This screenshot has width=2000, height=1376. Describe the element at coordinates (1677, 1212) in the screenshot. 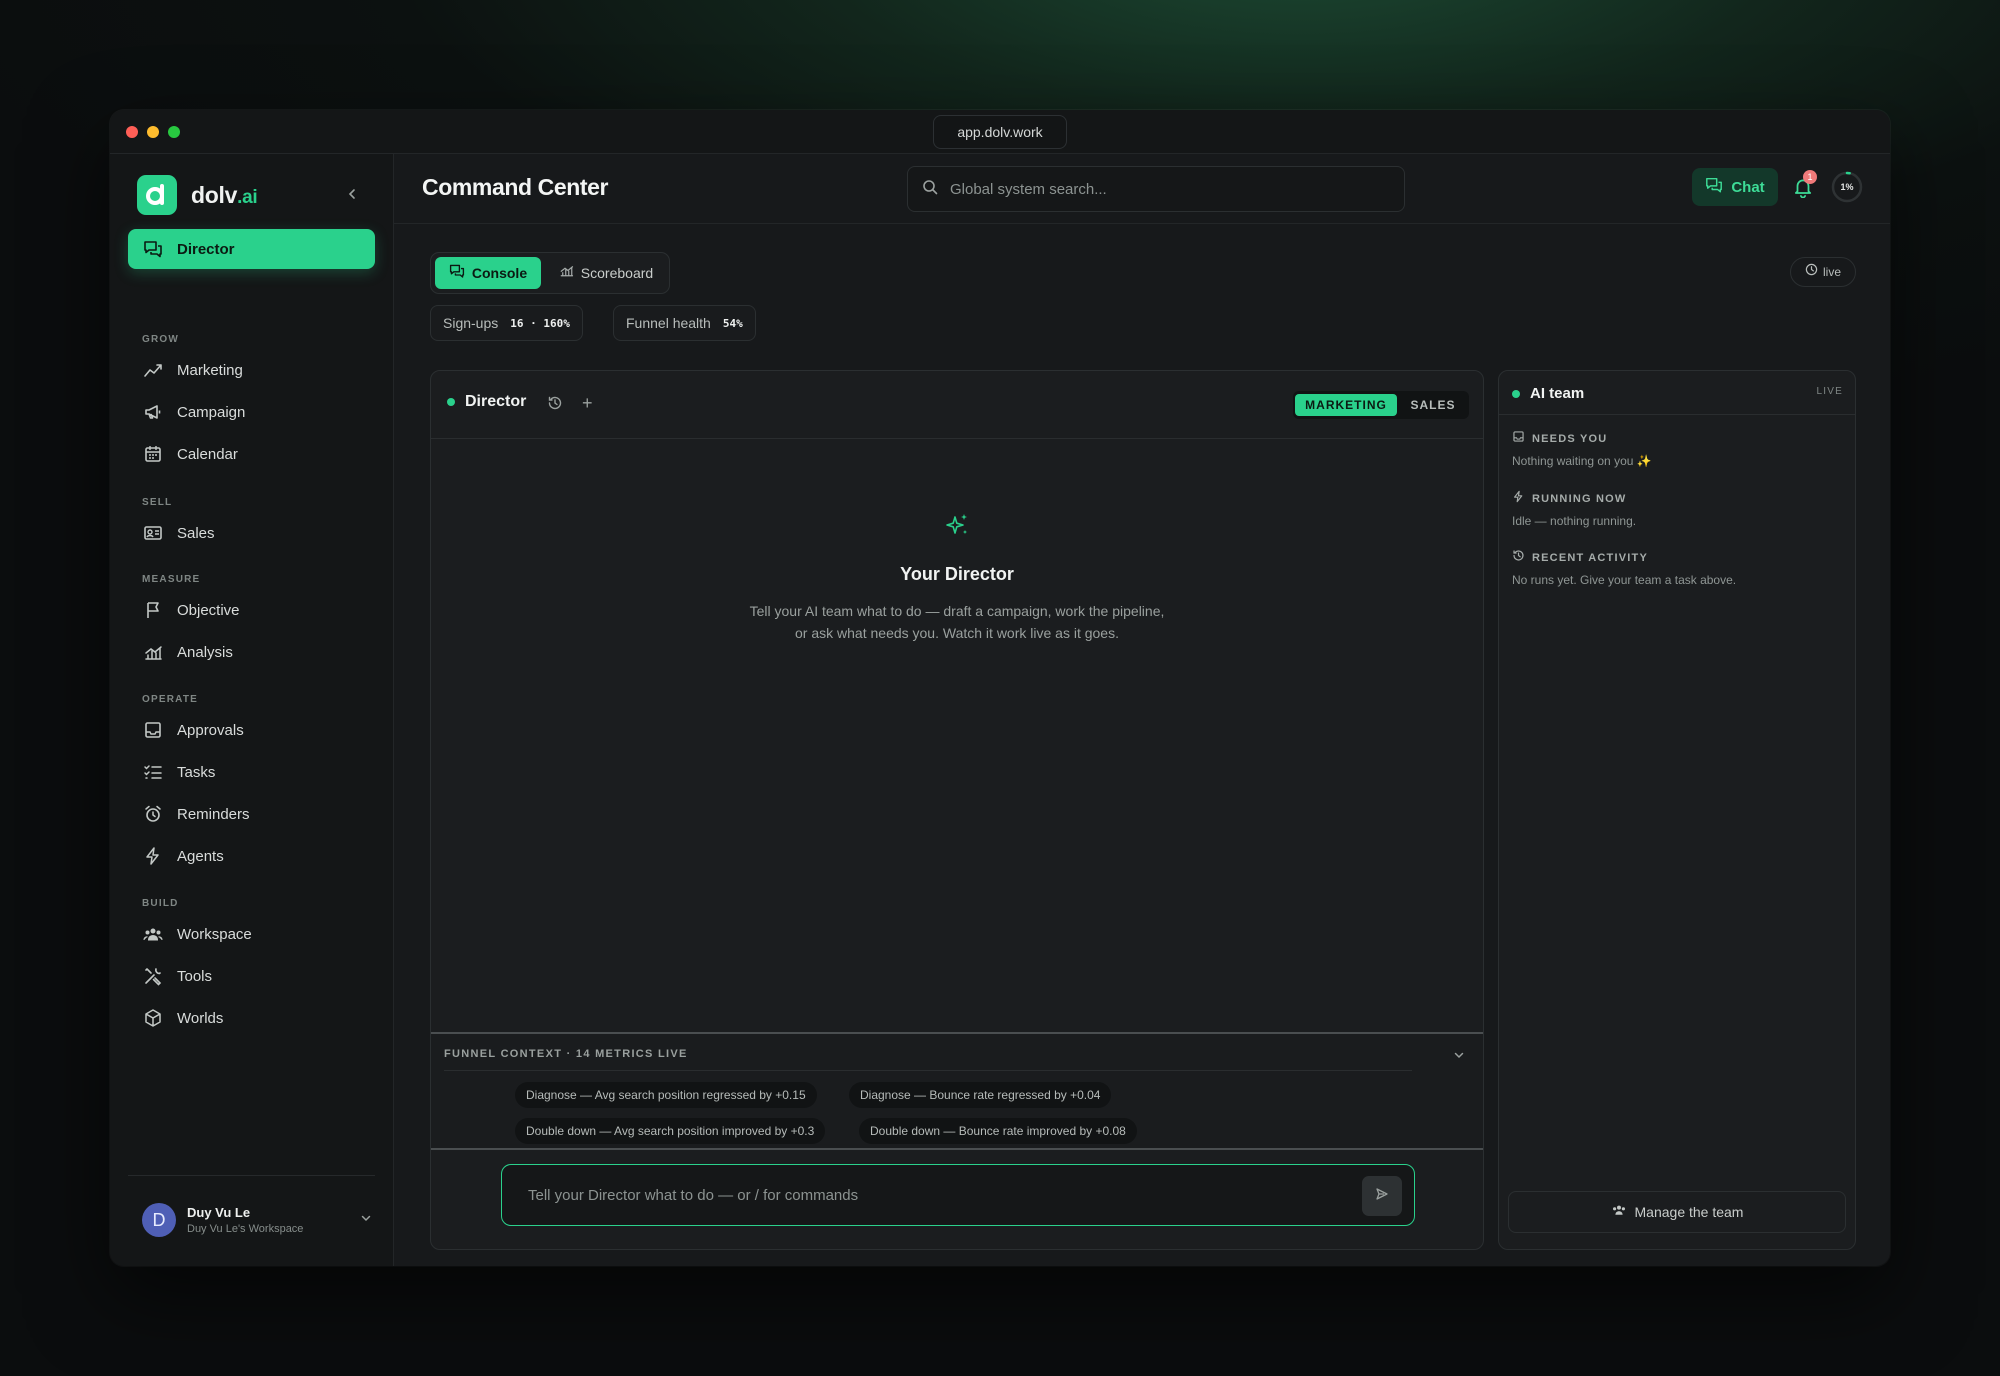

I see `manage-team-button: Manage the team` at that location.